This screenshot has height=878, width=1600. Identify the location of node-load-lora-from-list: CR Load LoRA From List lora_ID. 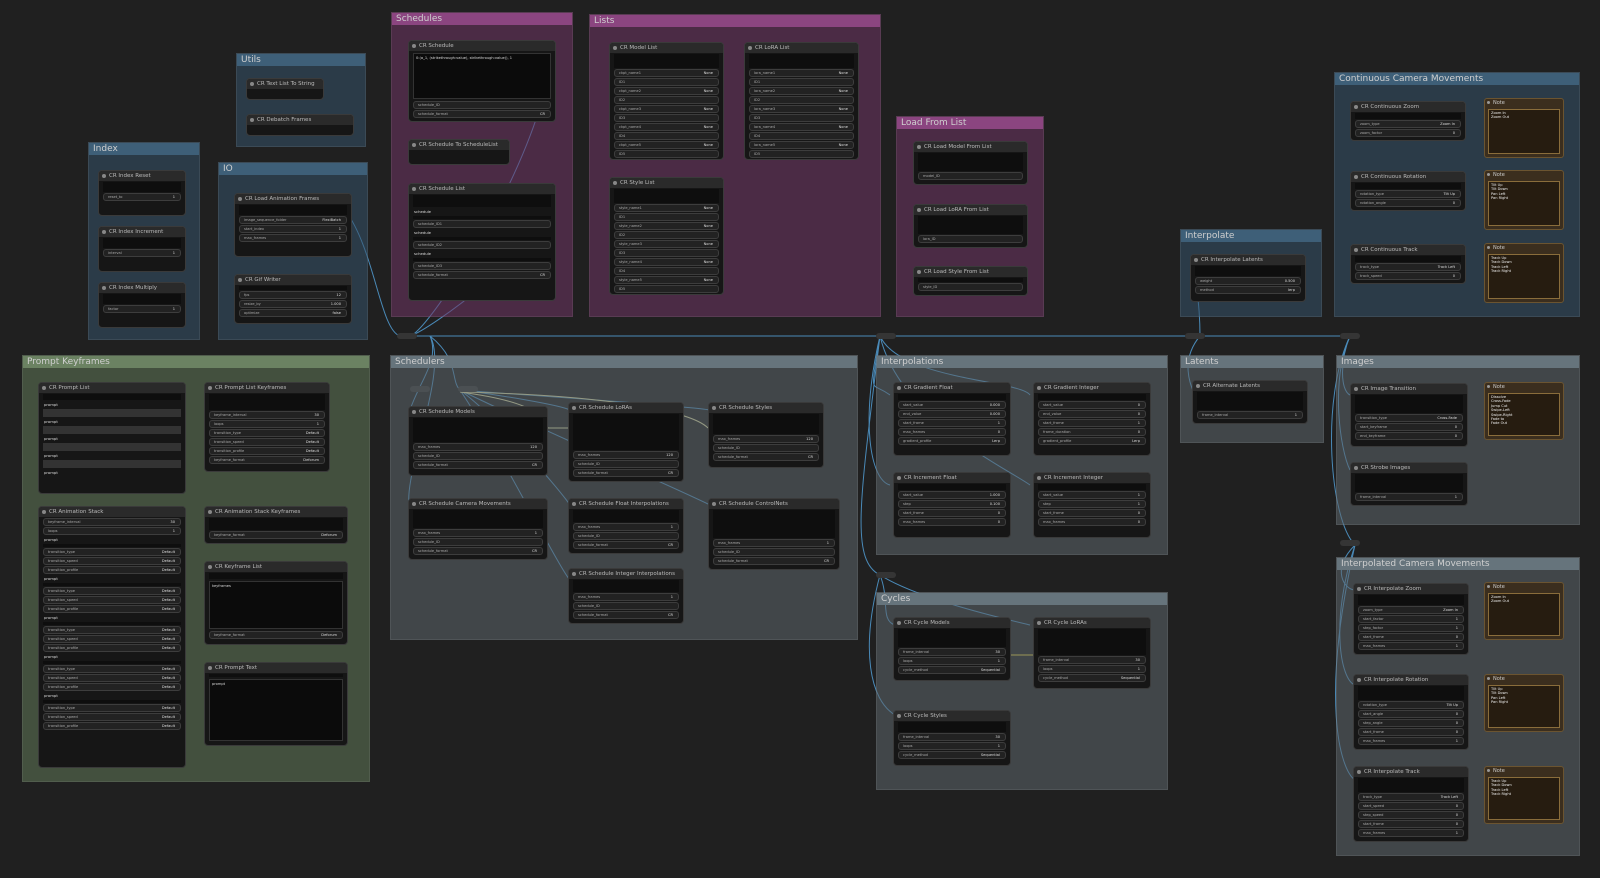
(970, 226).